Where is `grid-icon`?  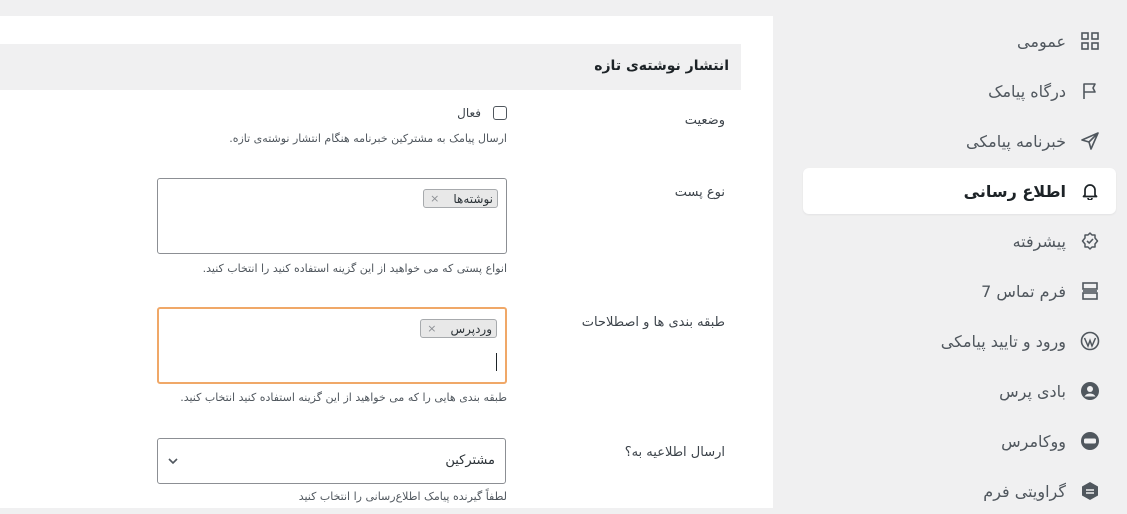
grid-icon is located at coordinates (1090, 41).